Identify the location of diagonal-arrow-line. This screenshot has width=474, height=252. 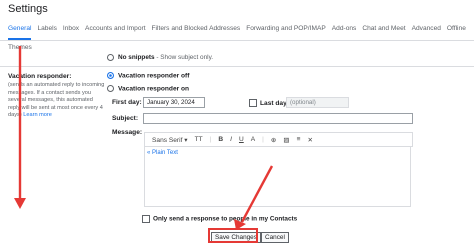
(257, 194).